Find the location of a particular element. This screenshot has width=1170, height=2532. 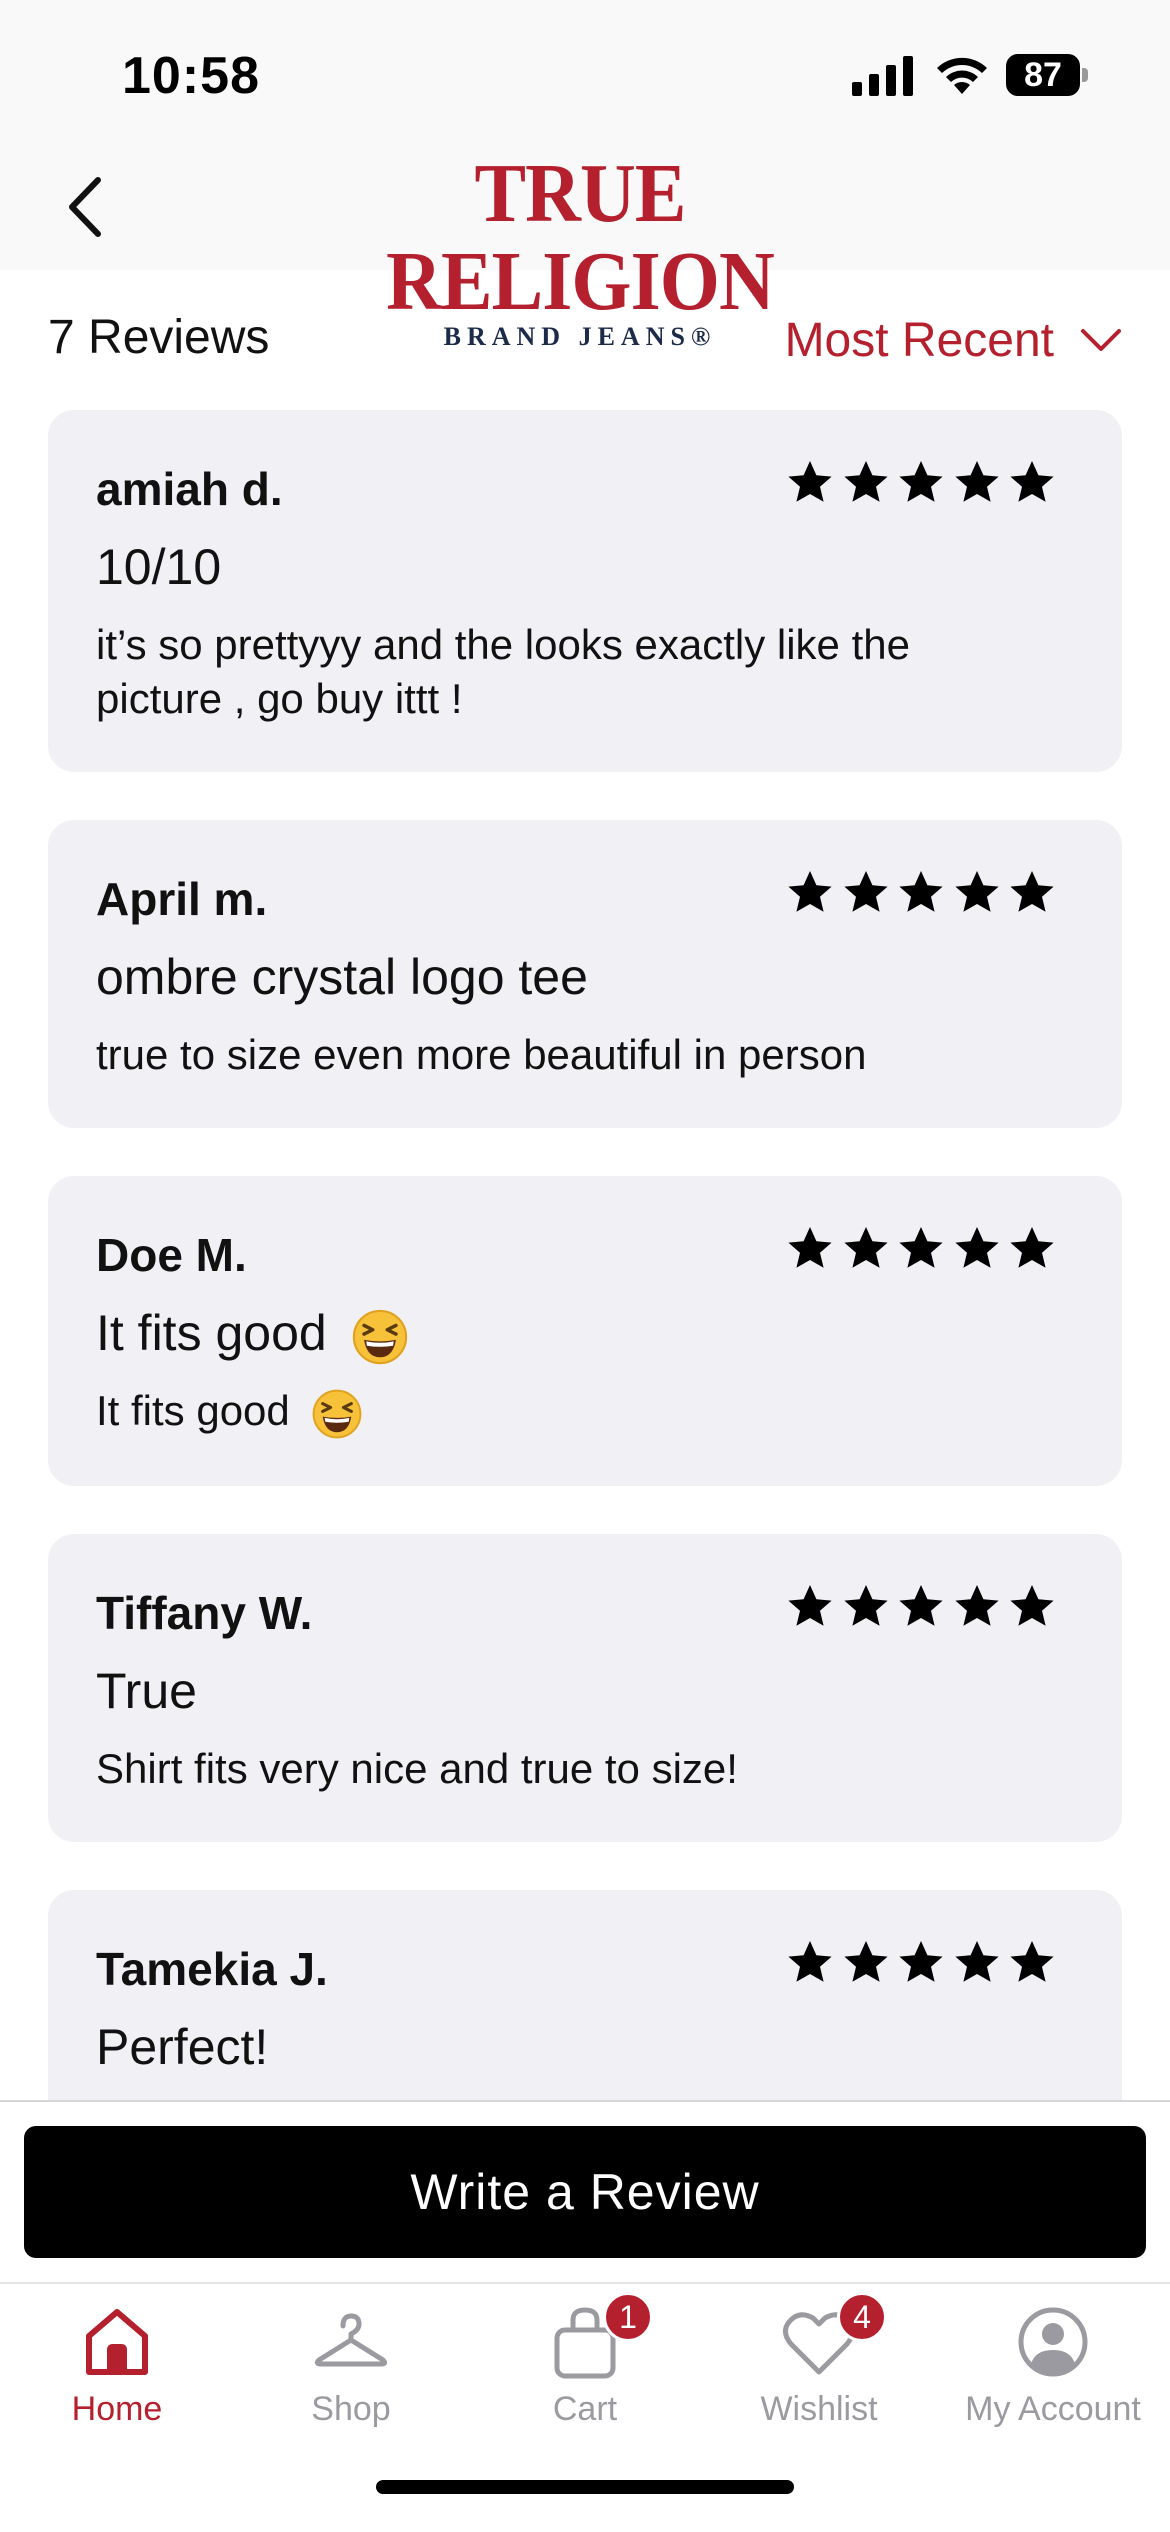

sort-label: Most Recent is located at coordinates (919, 340).